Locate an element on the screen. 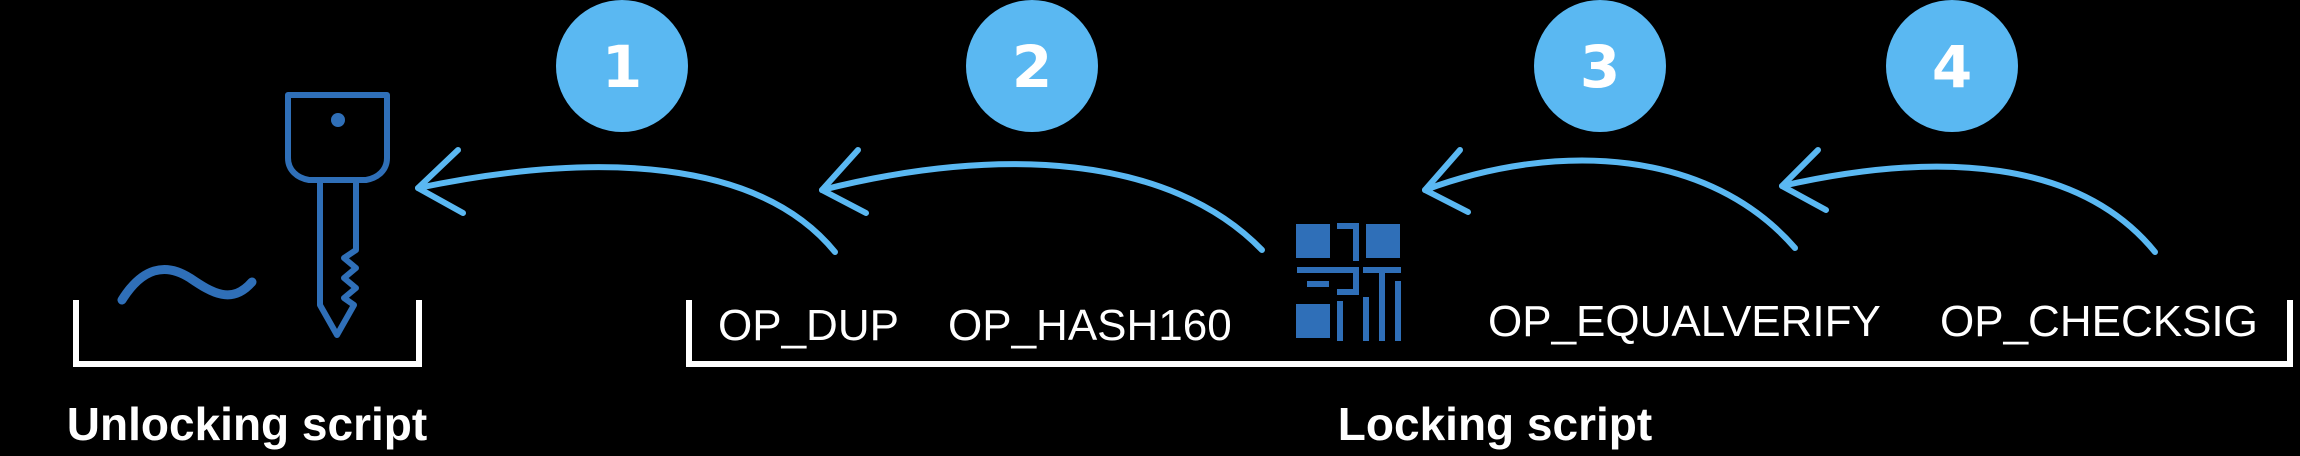 This screenshot has width=2300, height=456. step-badge-2: 2 is located at coordinates (1032, 66).